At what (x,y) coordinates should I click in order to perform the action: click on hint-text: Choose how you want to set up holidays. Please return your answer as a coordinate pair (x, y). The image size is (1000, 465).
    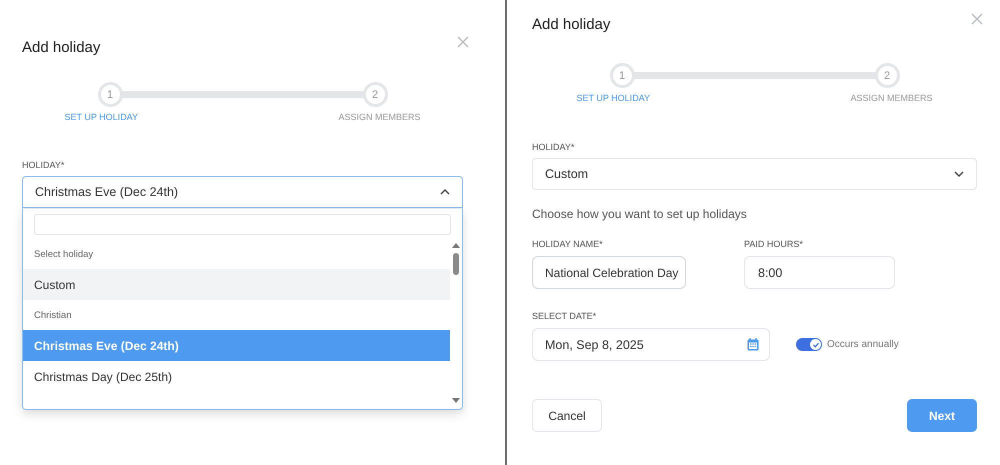
    Looking at the image, I should click on (640, 214).